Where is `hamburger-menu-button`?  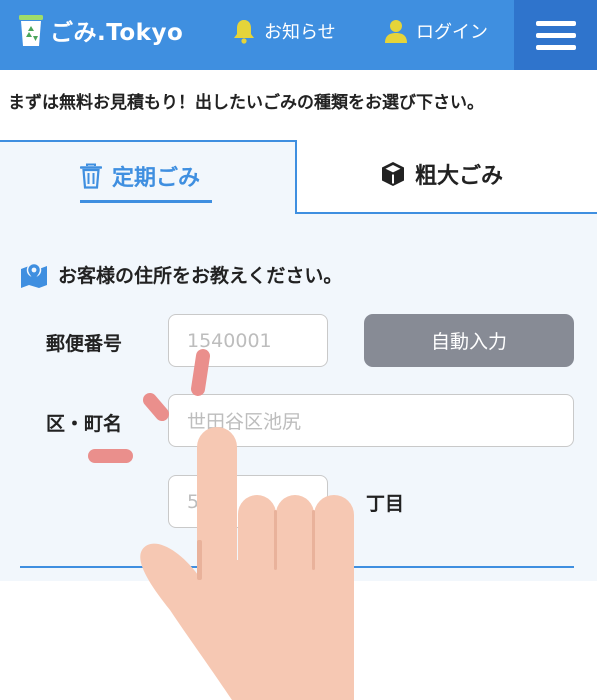 hamburger-menu-button is located at coordinates (555, 35).